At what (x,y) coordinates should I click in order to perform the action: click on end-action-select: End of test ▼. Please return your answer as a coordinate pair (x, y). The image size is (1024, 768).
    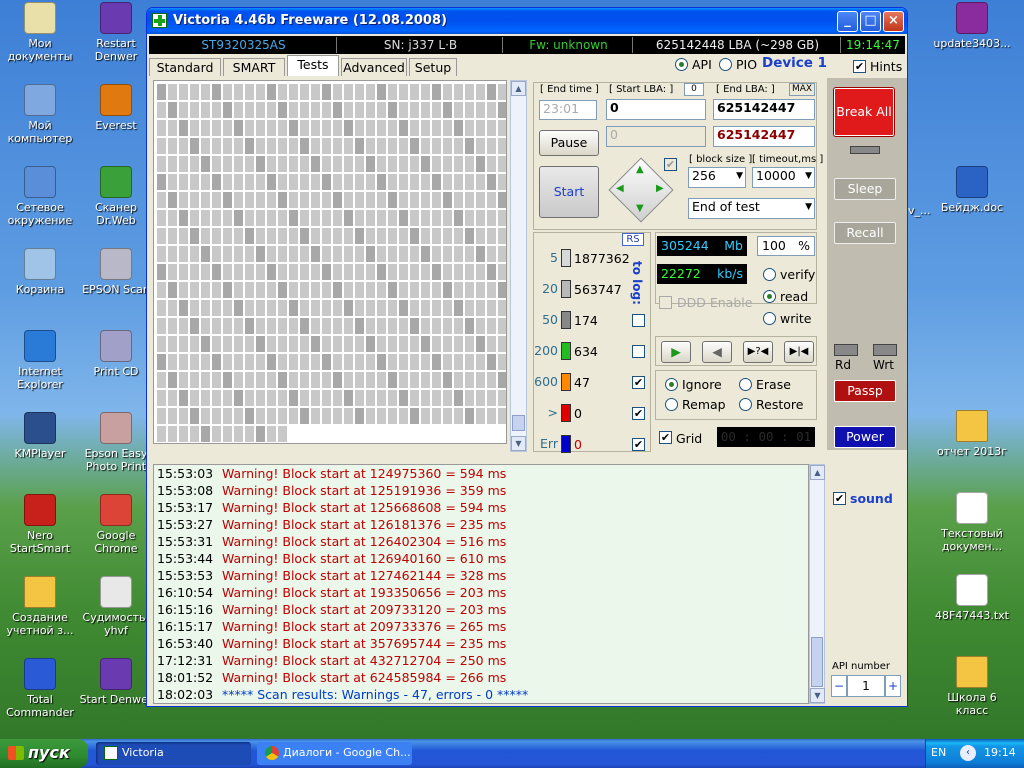
    Looking at the image, I should click on (751, 208).